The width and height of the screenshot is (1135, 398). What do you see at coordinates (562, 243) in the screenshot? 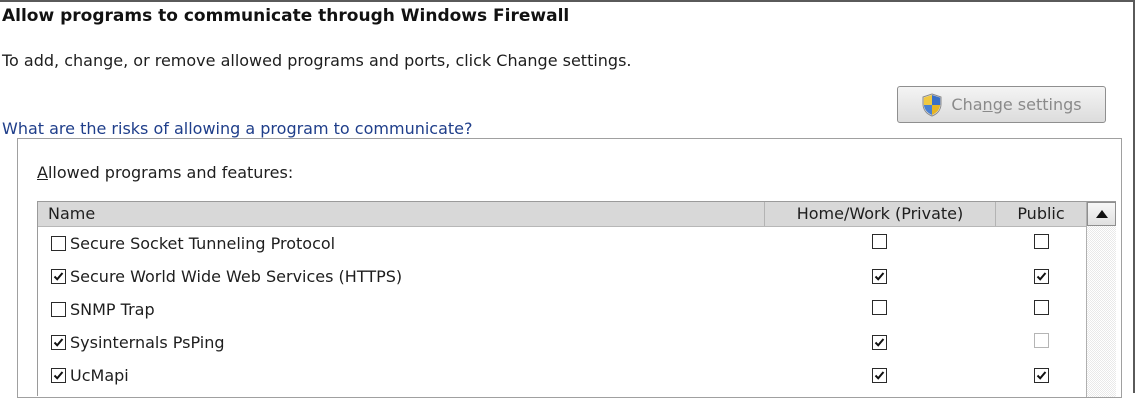
I see `table-row: Secure Socket Tunneling Protocol` at bounding box center [562, 243].